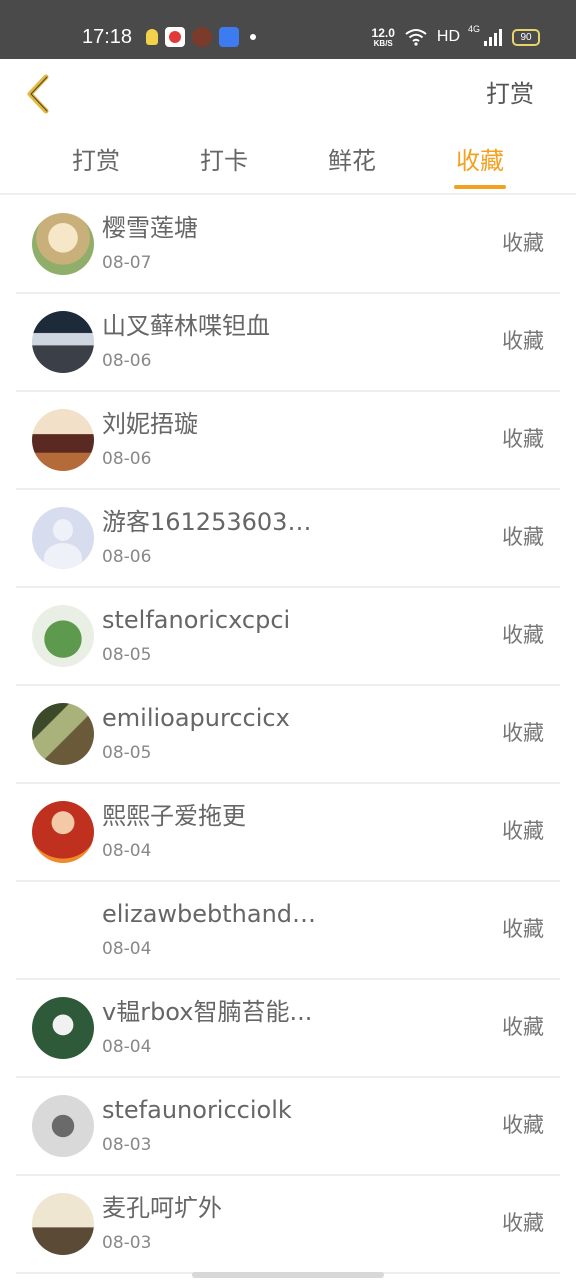 The height and width of the screenshot is (1280, 576). What do you see at coordinates (150, 228) in the screenshot?
I see `user-name: 樱雪莲塘` at bounding box center [150, 228].